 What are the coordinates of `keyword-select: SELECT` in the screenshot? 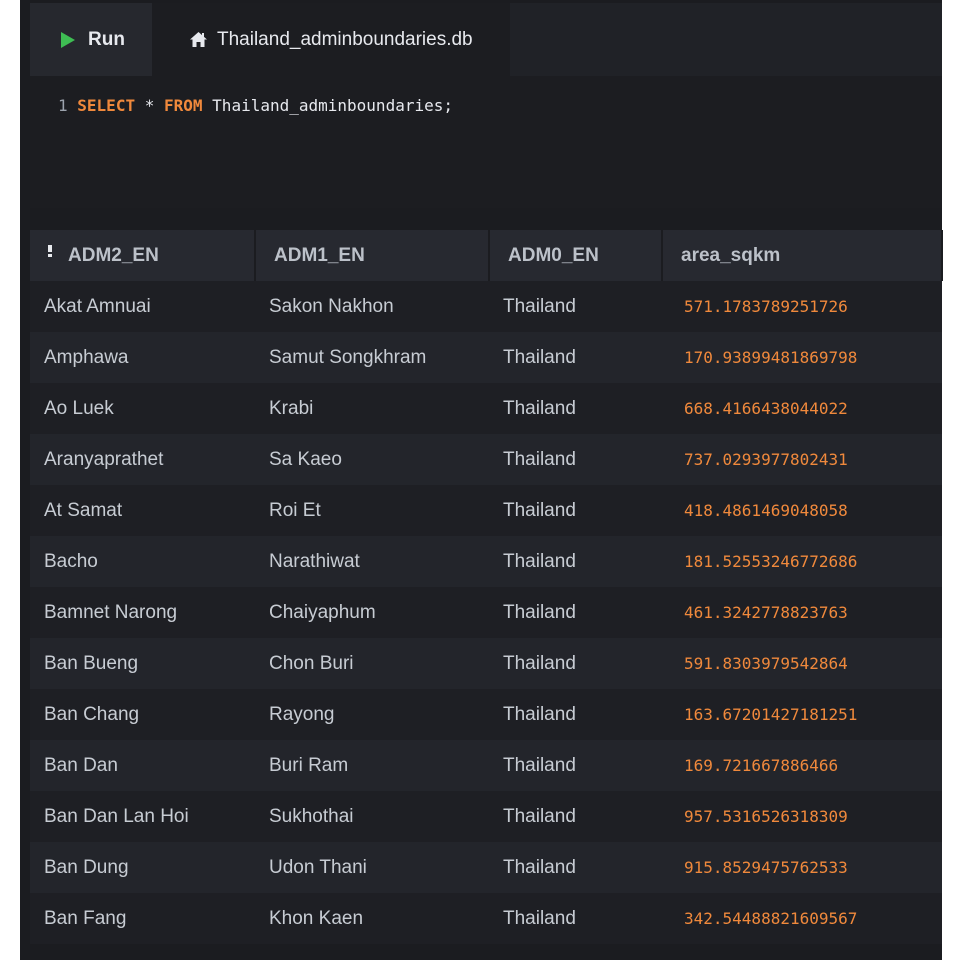 It's located at (106, 105).